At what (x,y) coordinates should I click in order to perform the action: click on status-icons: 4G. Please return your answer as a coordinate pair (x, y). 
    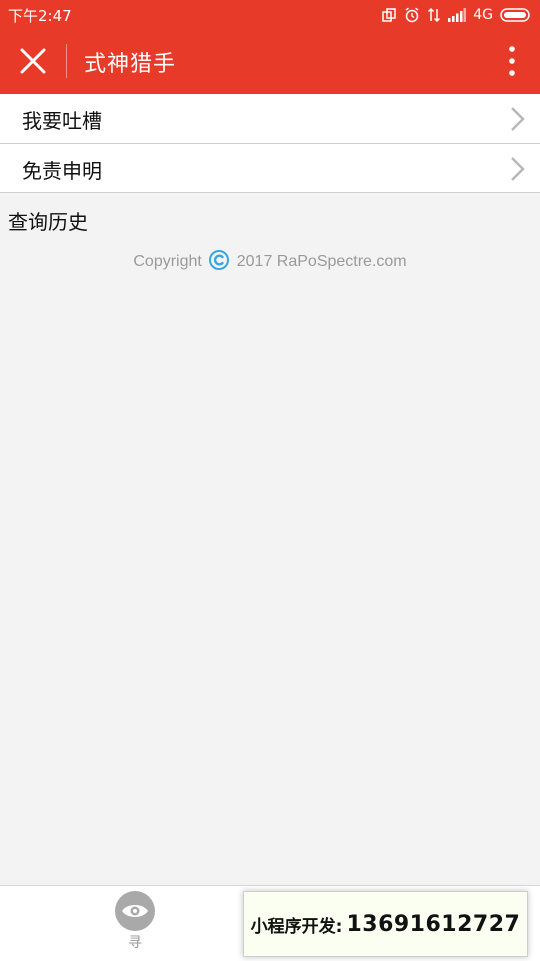
    Looking at the image, I should click on (456, 15).